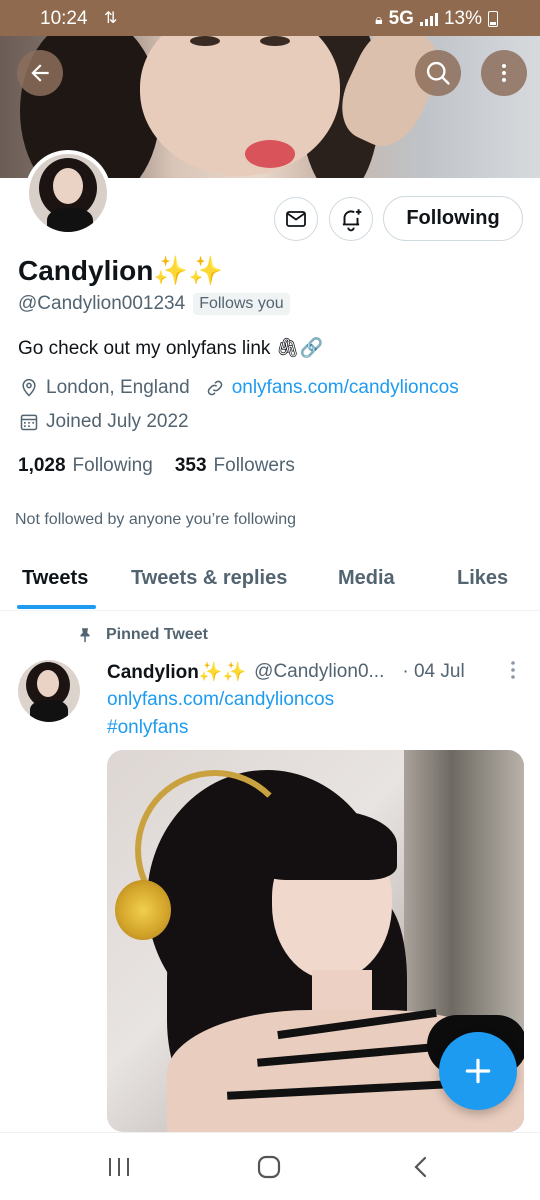 This screenshot has width=540, height=1200. I want to click on joined-row: Joined July 2022, so click(103, 422).